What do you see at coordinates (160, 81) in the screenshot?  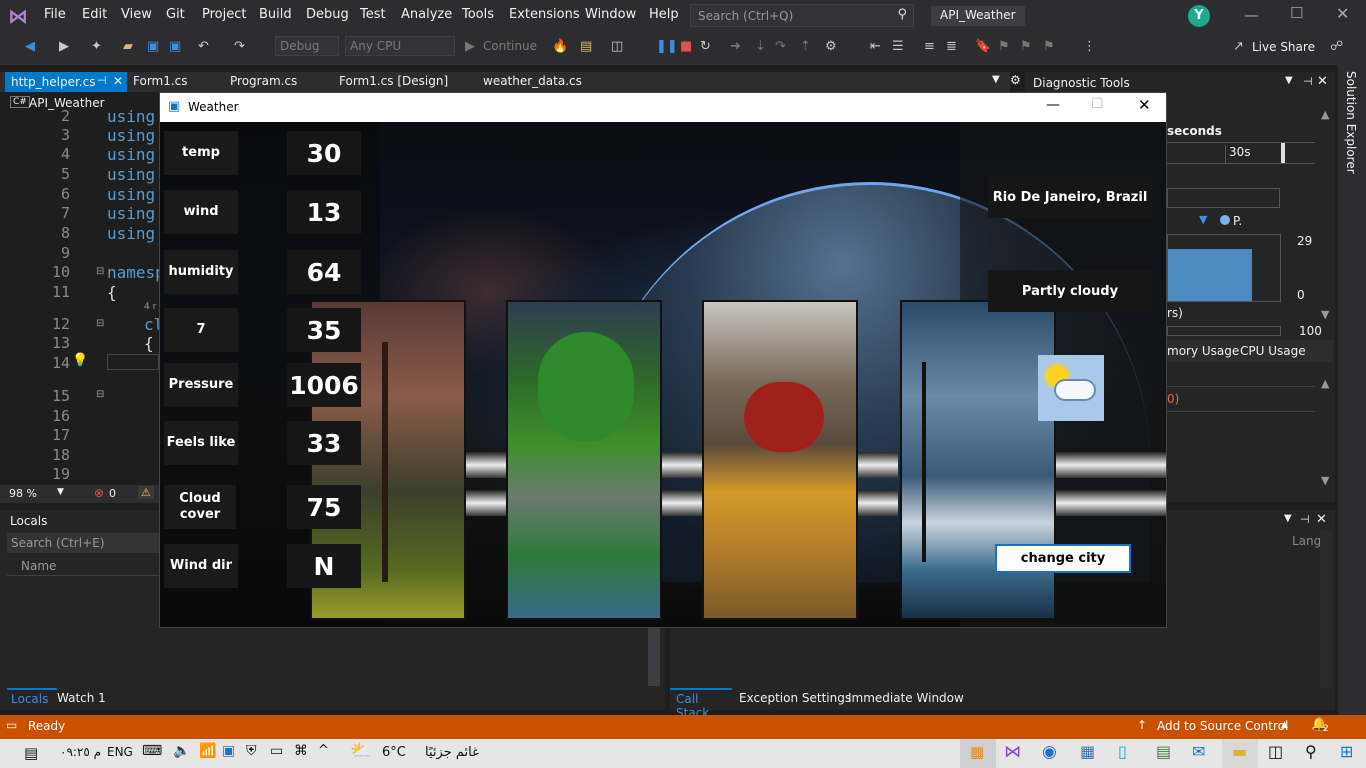 I see `tab-form1: Form1.cs` at bounding box center [160, 81].